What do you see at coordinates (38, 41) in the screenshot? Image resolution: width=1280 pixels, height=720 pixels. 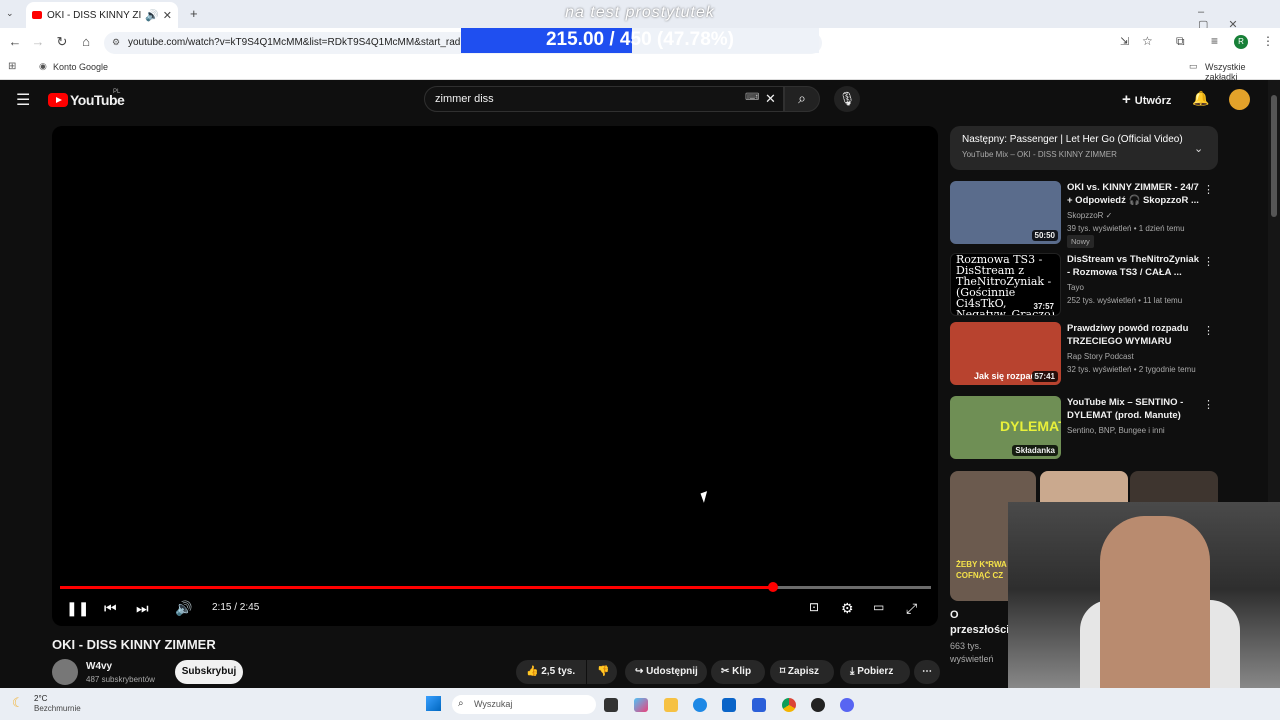 I see `forward-icon: →` at bounding box center [38, 41].